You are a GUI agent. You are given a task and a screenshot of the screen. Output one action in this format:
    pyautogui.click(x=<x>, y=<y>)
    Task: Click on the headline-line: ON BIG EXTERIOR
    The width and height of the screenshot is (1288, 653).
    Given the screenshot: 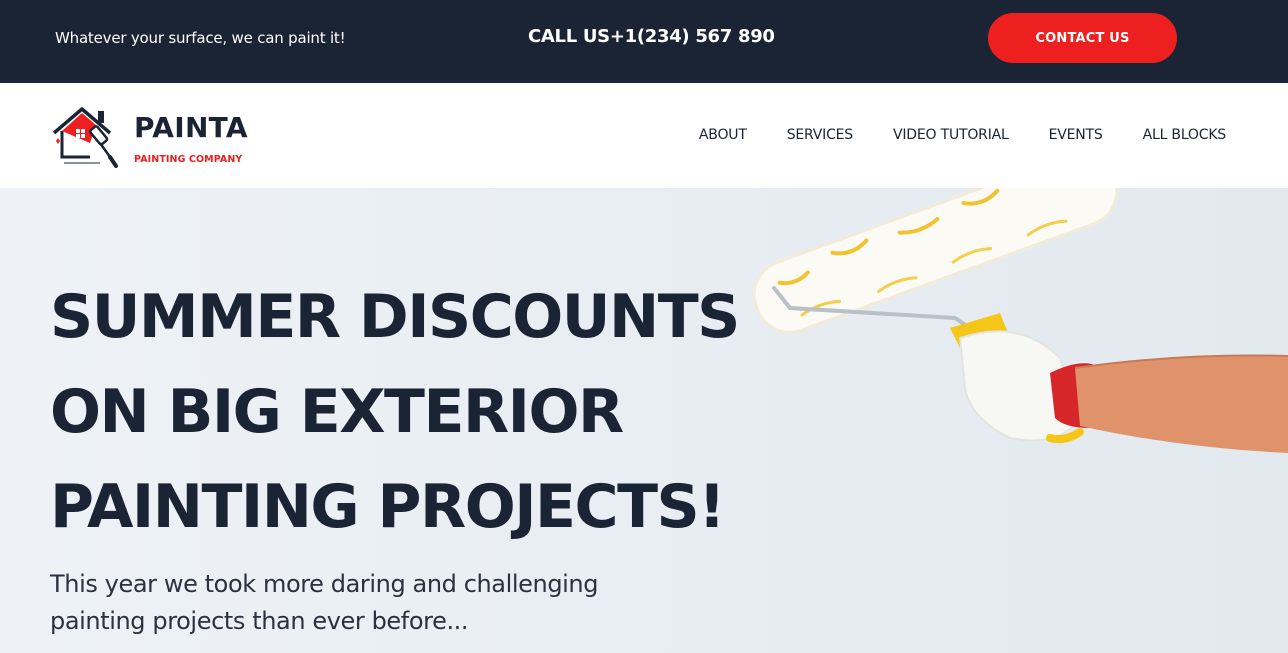 What is the action you would take?
    pyautogui.click(x=337, y=412)
    